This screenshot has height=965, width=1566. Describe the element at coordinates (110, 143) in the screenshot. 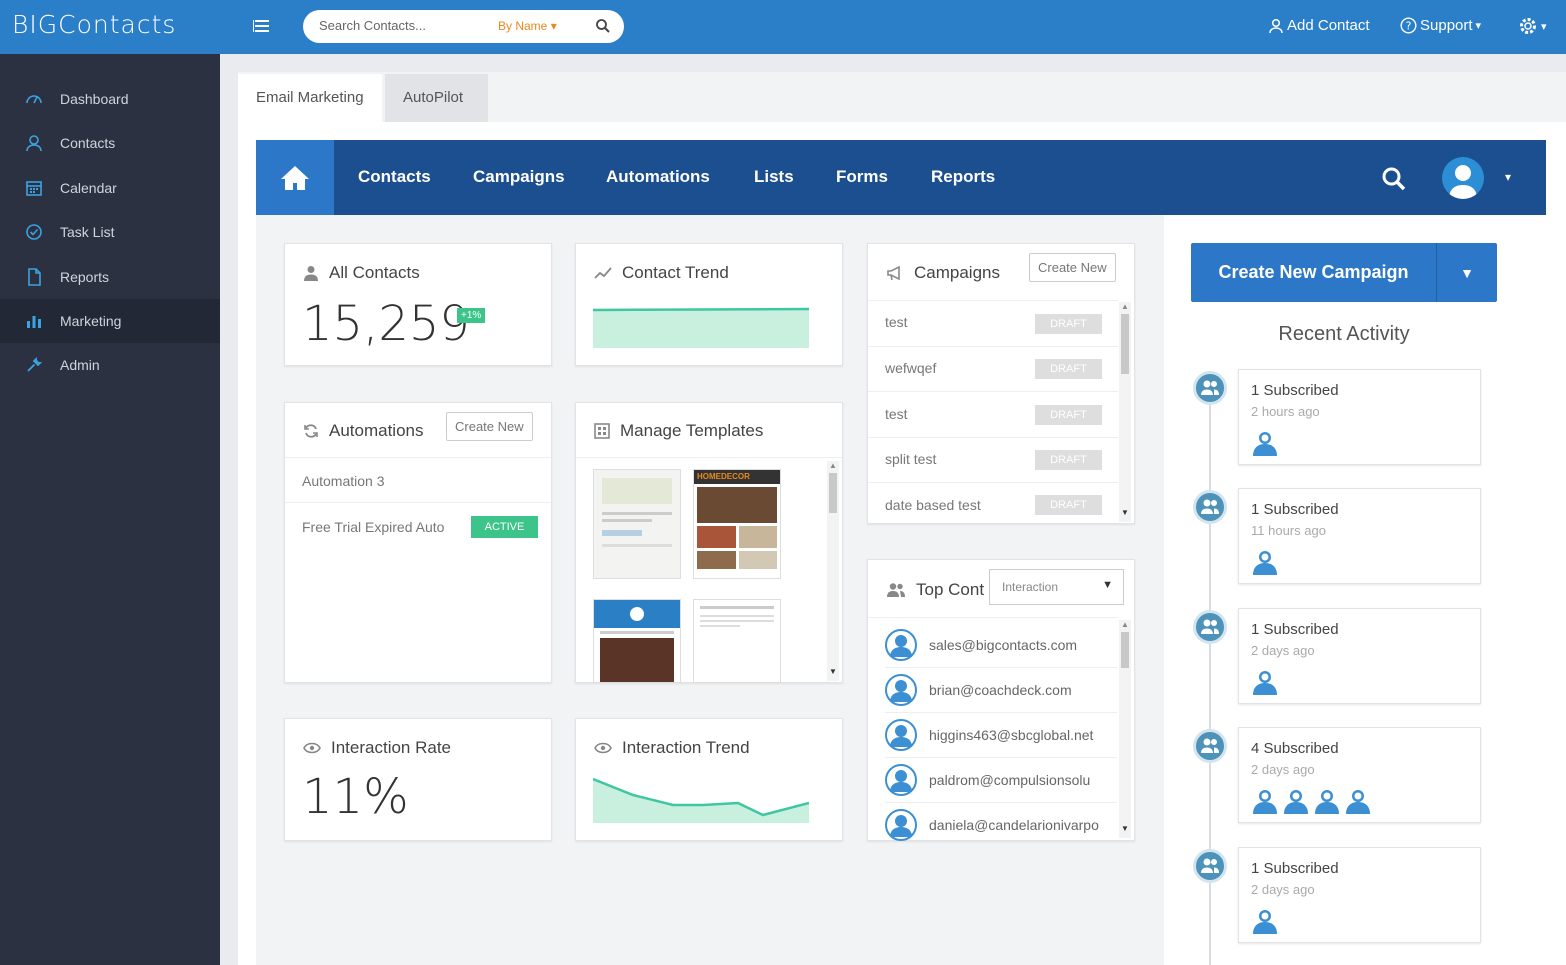

I see `sidebar-item-contacts: Contacts` at that location.